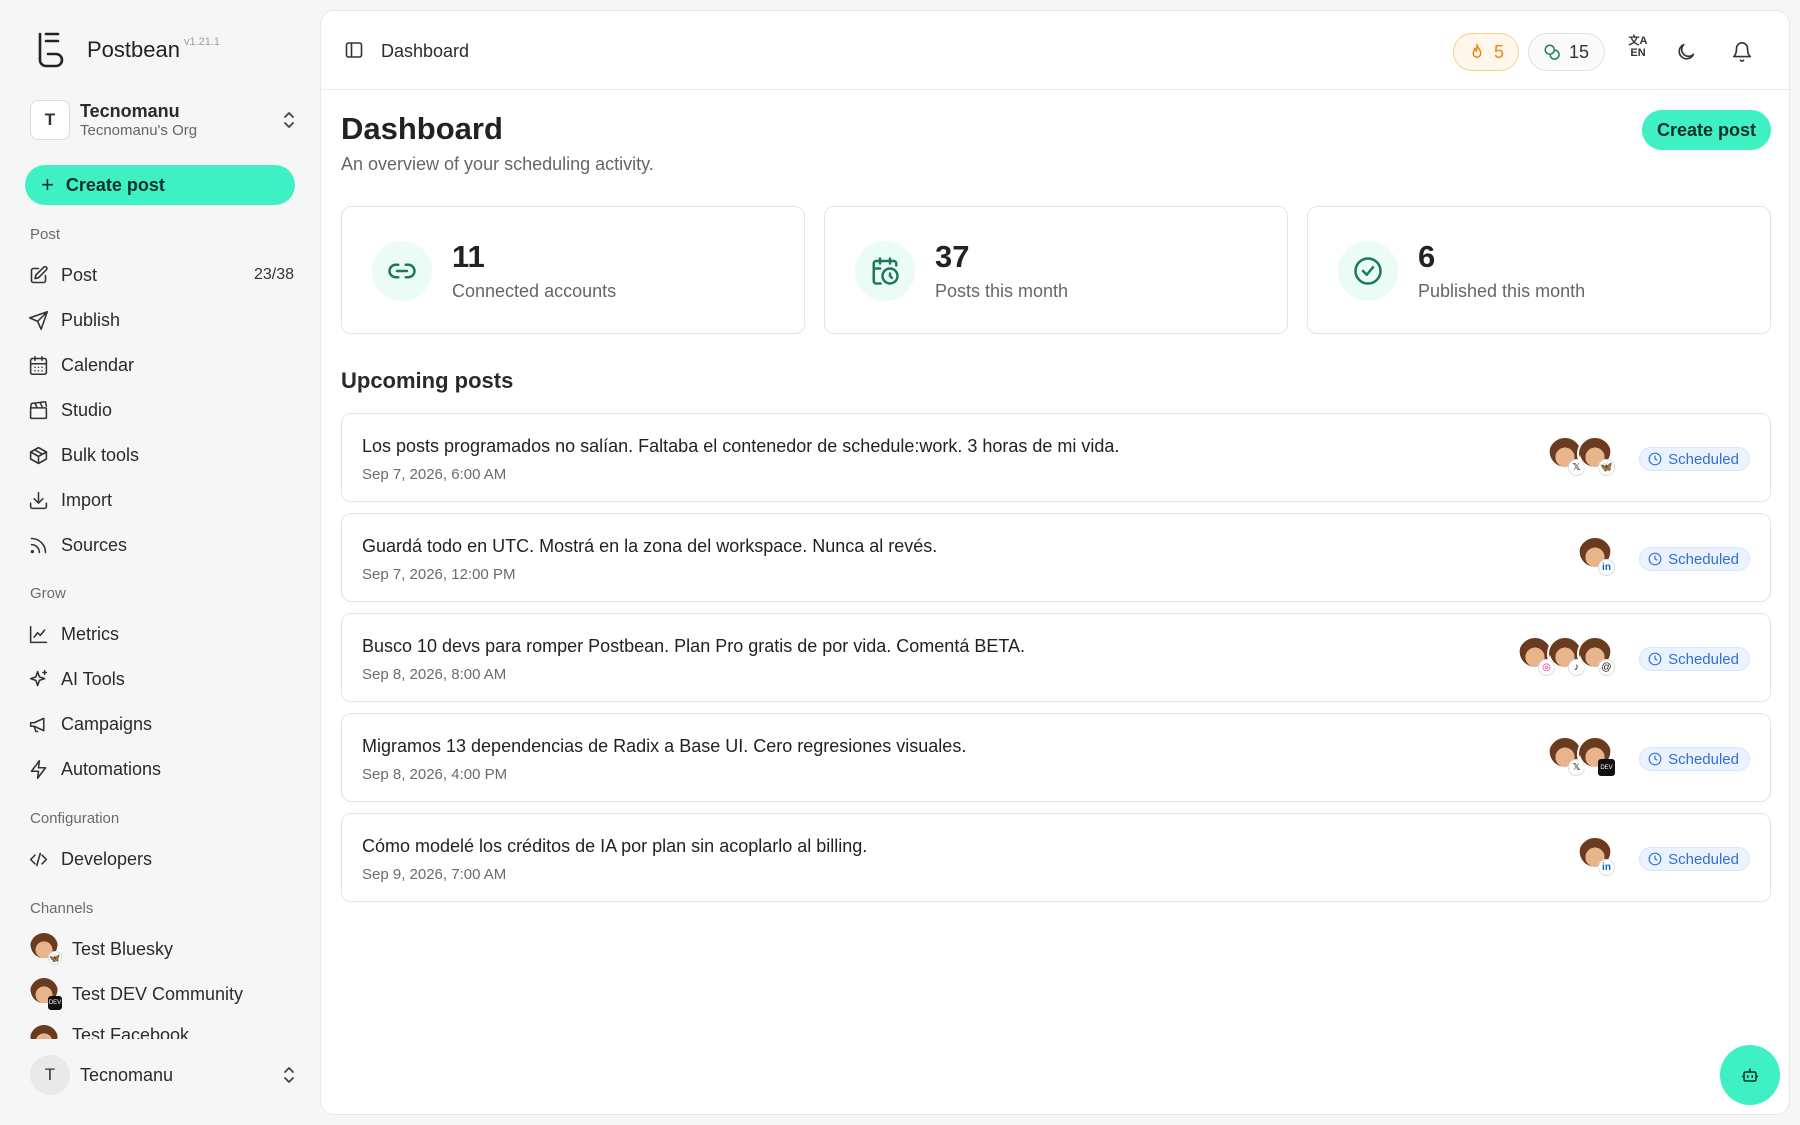 This screenshot has width=1800, height=1125. I want to click on sidebar-toggle-icon, so click(354, 50).